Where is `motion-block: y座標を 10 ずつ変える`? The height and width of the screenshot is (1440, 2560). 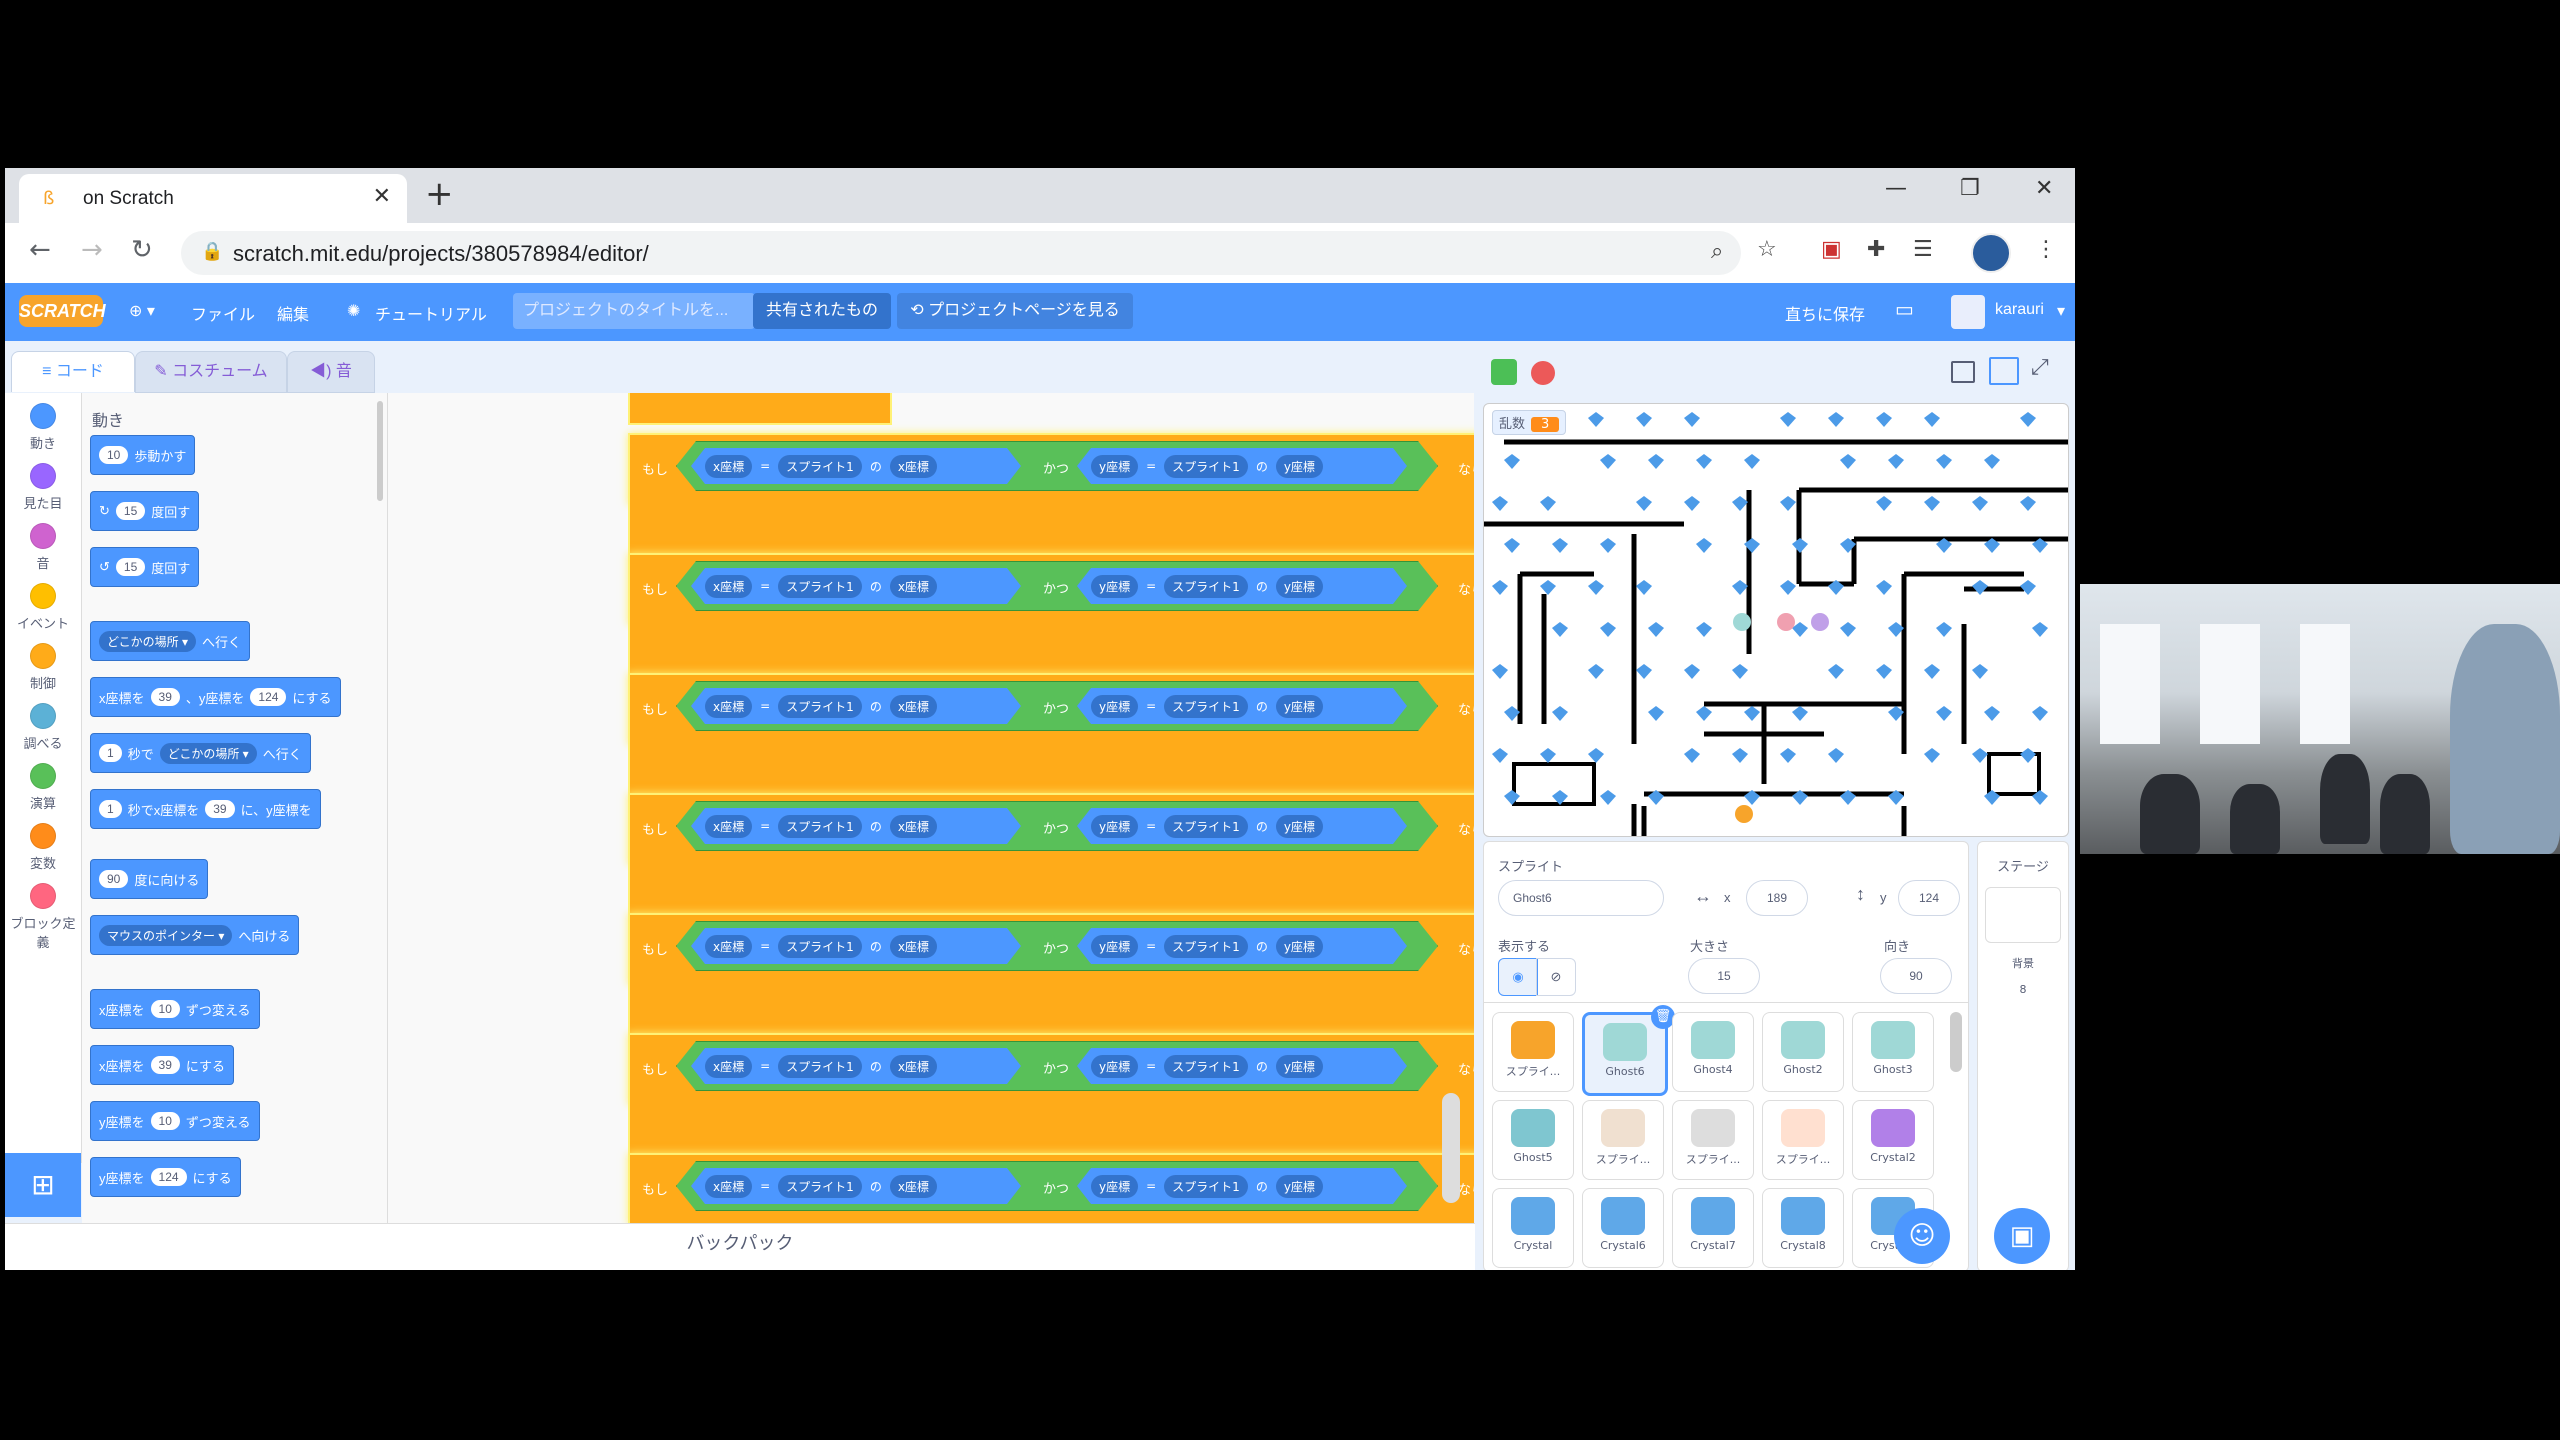
motion-block: y座標を 10 ずつ変える is located at coordinates (175, 1121).